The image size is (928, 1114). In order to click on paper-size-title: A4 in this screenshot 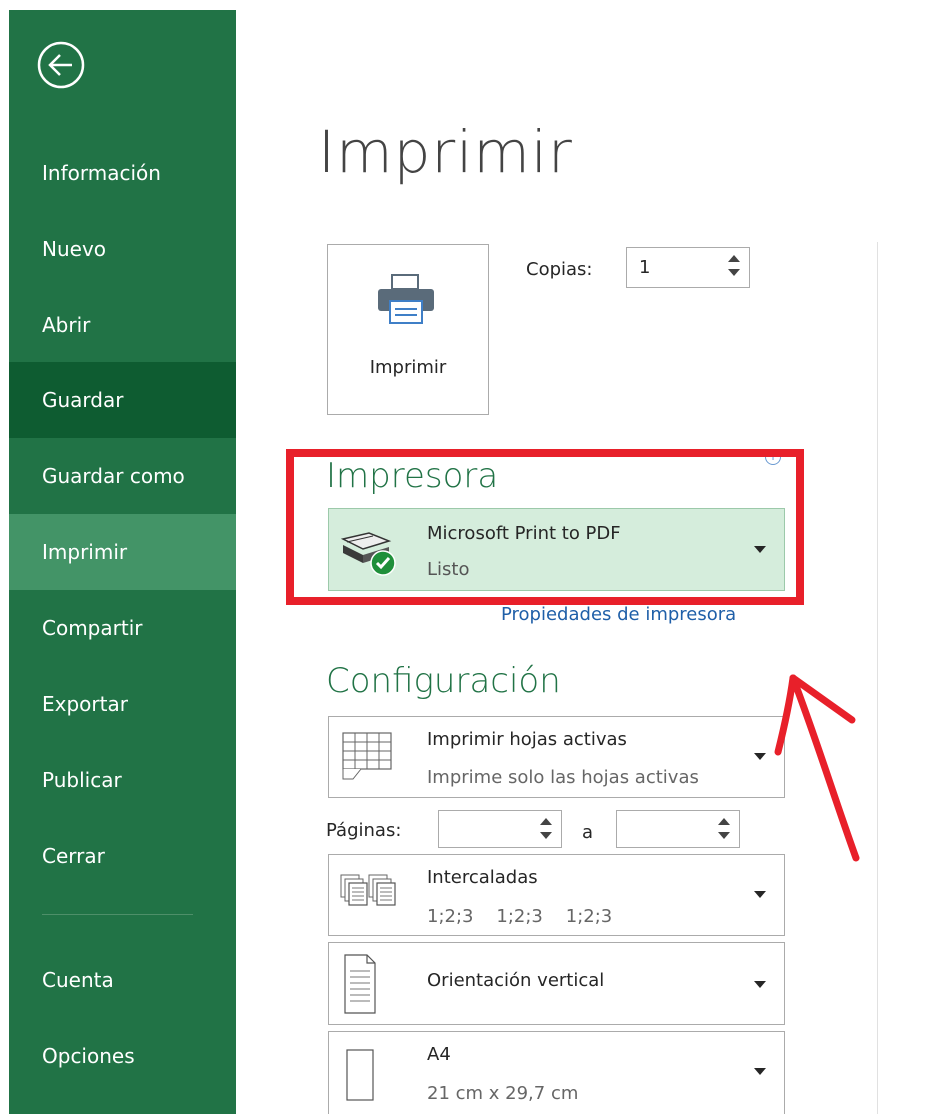, I will do `click(439, 1054)`.